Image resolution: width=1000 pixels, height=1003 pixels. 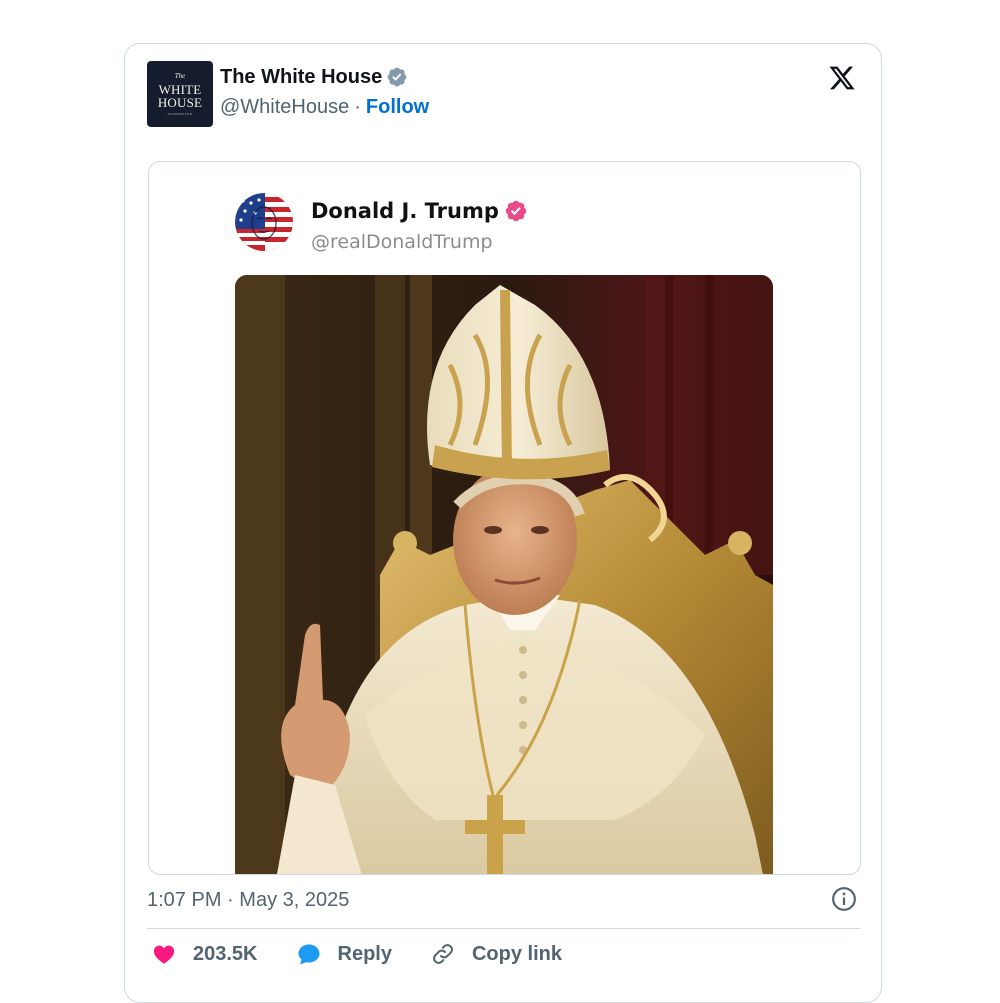 What do you see at coordinates (225, 953) in the screenshot?
I see `like-count: 203.5K` at bounding box center [225, 953].